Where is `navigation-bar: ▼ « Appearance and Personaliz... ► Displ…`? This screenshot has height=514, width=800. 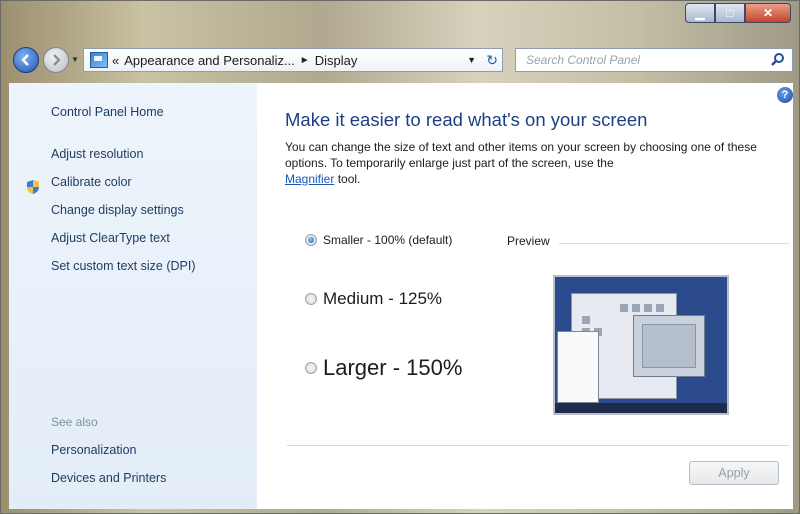 navigation-bar: ▼ « Appearance and Personaliz... ► Displ… is located at coordinates (401, 61).